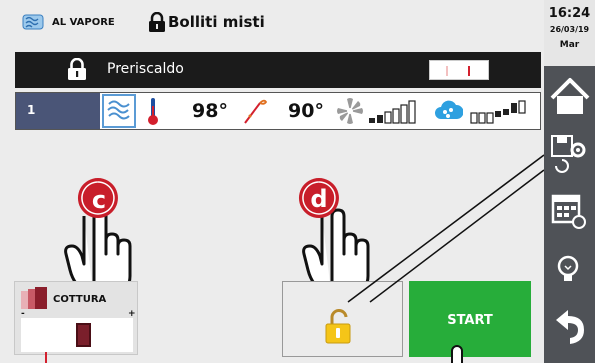 Image resolution: width=595 pixels, height=363 pixels. I want to click on save-settings-button, so click(569, 156).